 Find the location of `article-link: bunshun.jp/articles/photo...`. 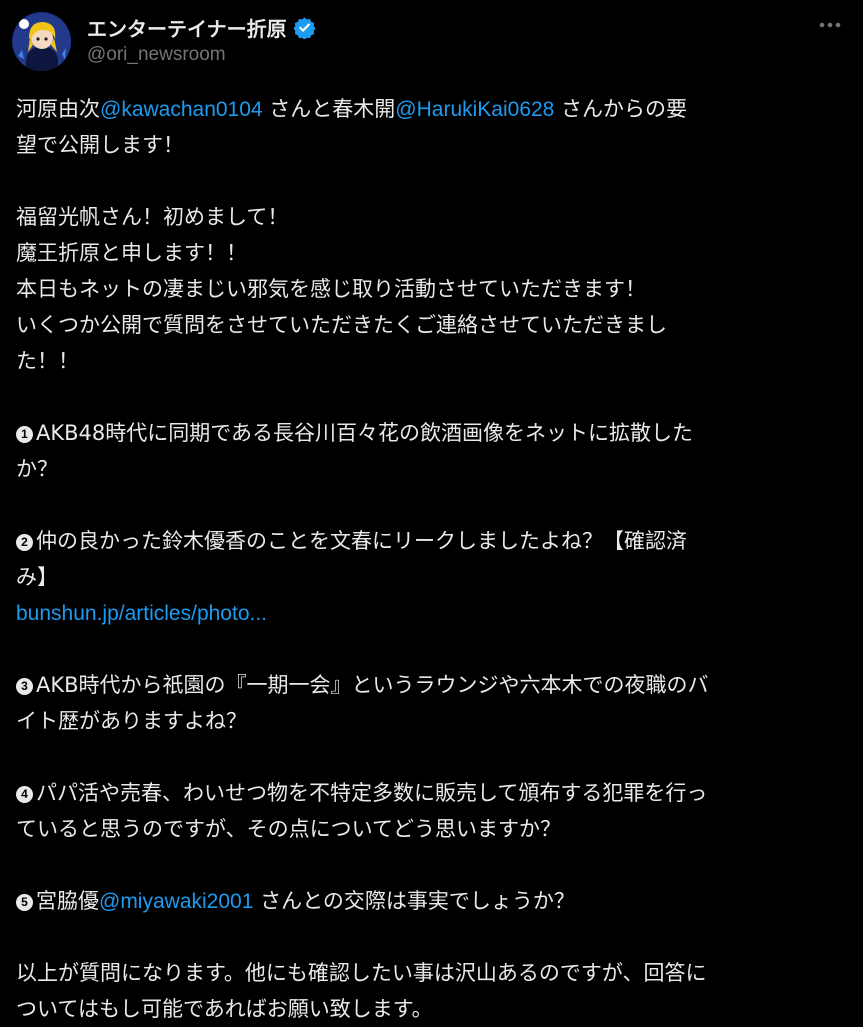

article-link: bunshun.jp/articles/photo... is located at coordinates (141, 613).